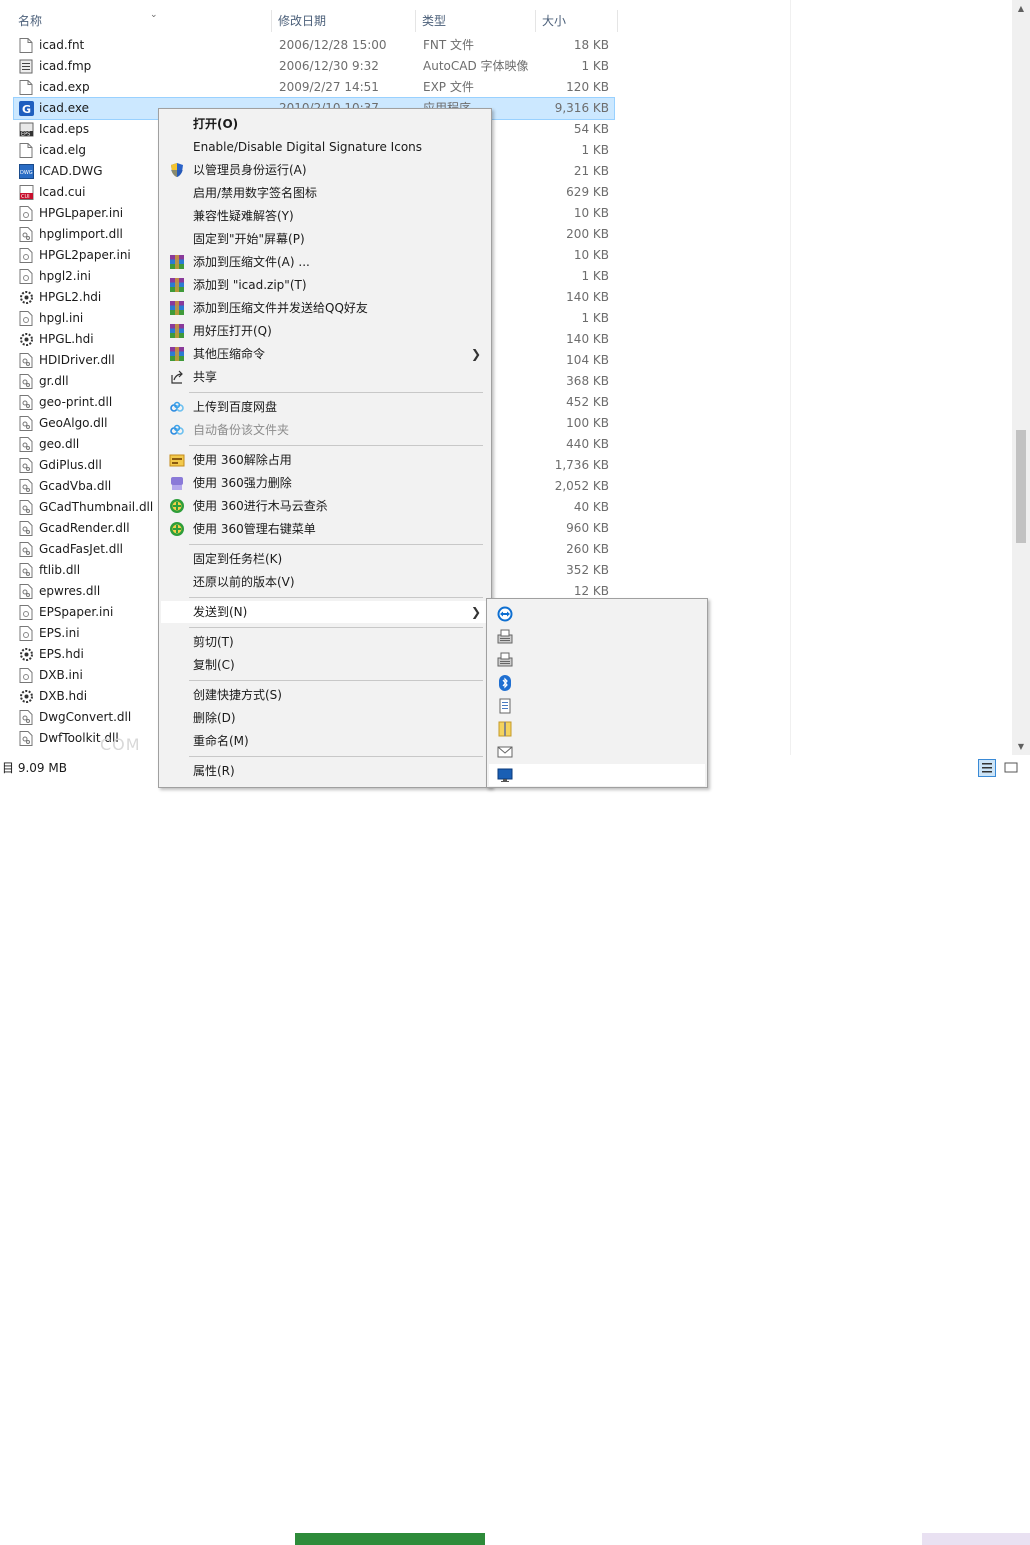 Image resolution: width=1030 pixels, height=1545 pixels. Describe the element at coordinates (476, 21) in the screenshot. I see `column-type: 类型` at that location.